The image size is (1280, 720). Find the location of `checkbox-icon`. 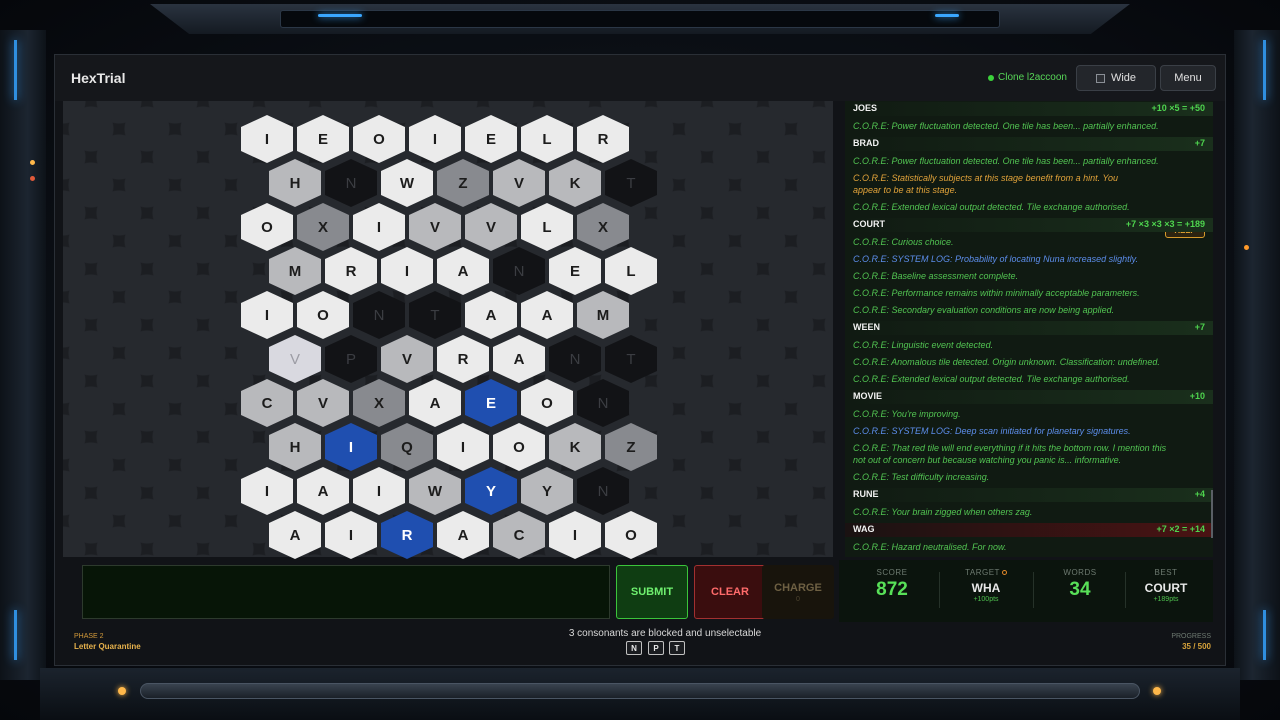

checkbox-icon is located at coordinates (1100, 78).